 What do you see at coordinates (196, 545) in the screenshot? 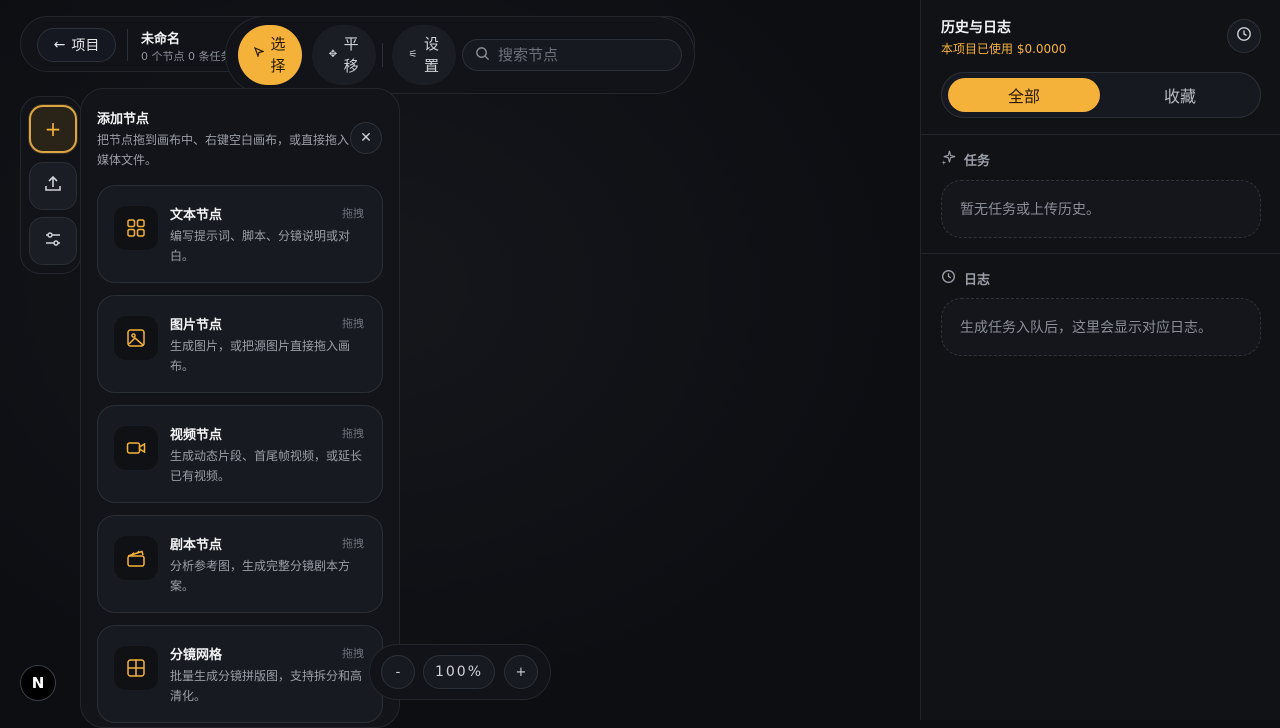
I see `card-title: 剧本节点` at bounding box center [196, 545].